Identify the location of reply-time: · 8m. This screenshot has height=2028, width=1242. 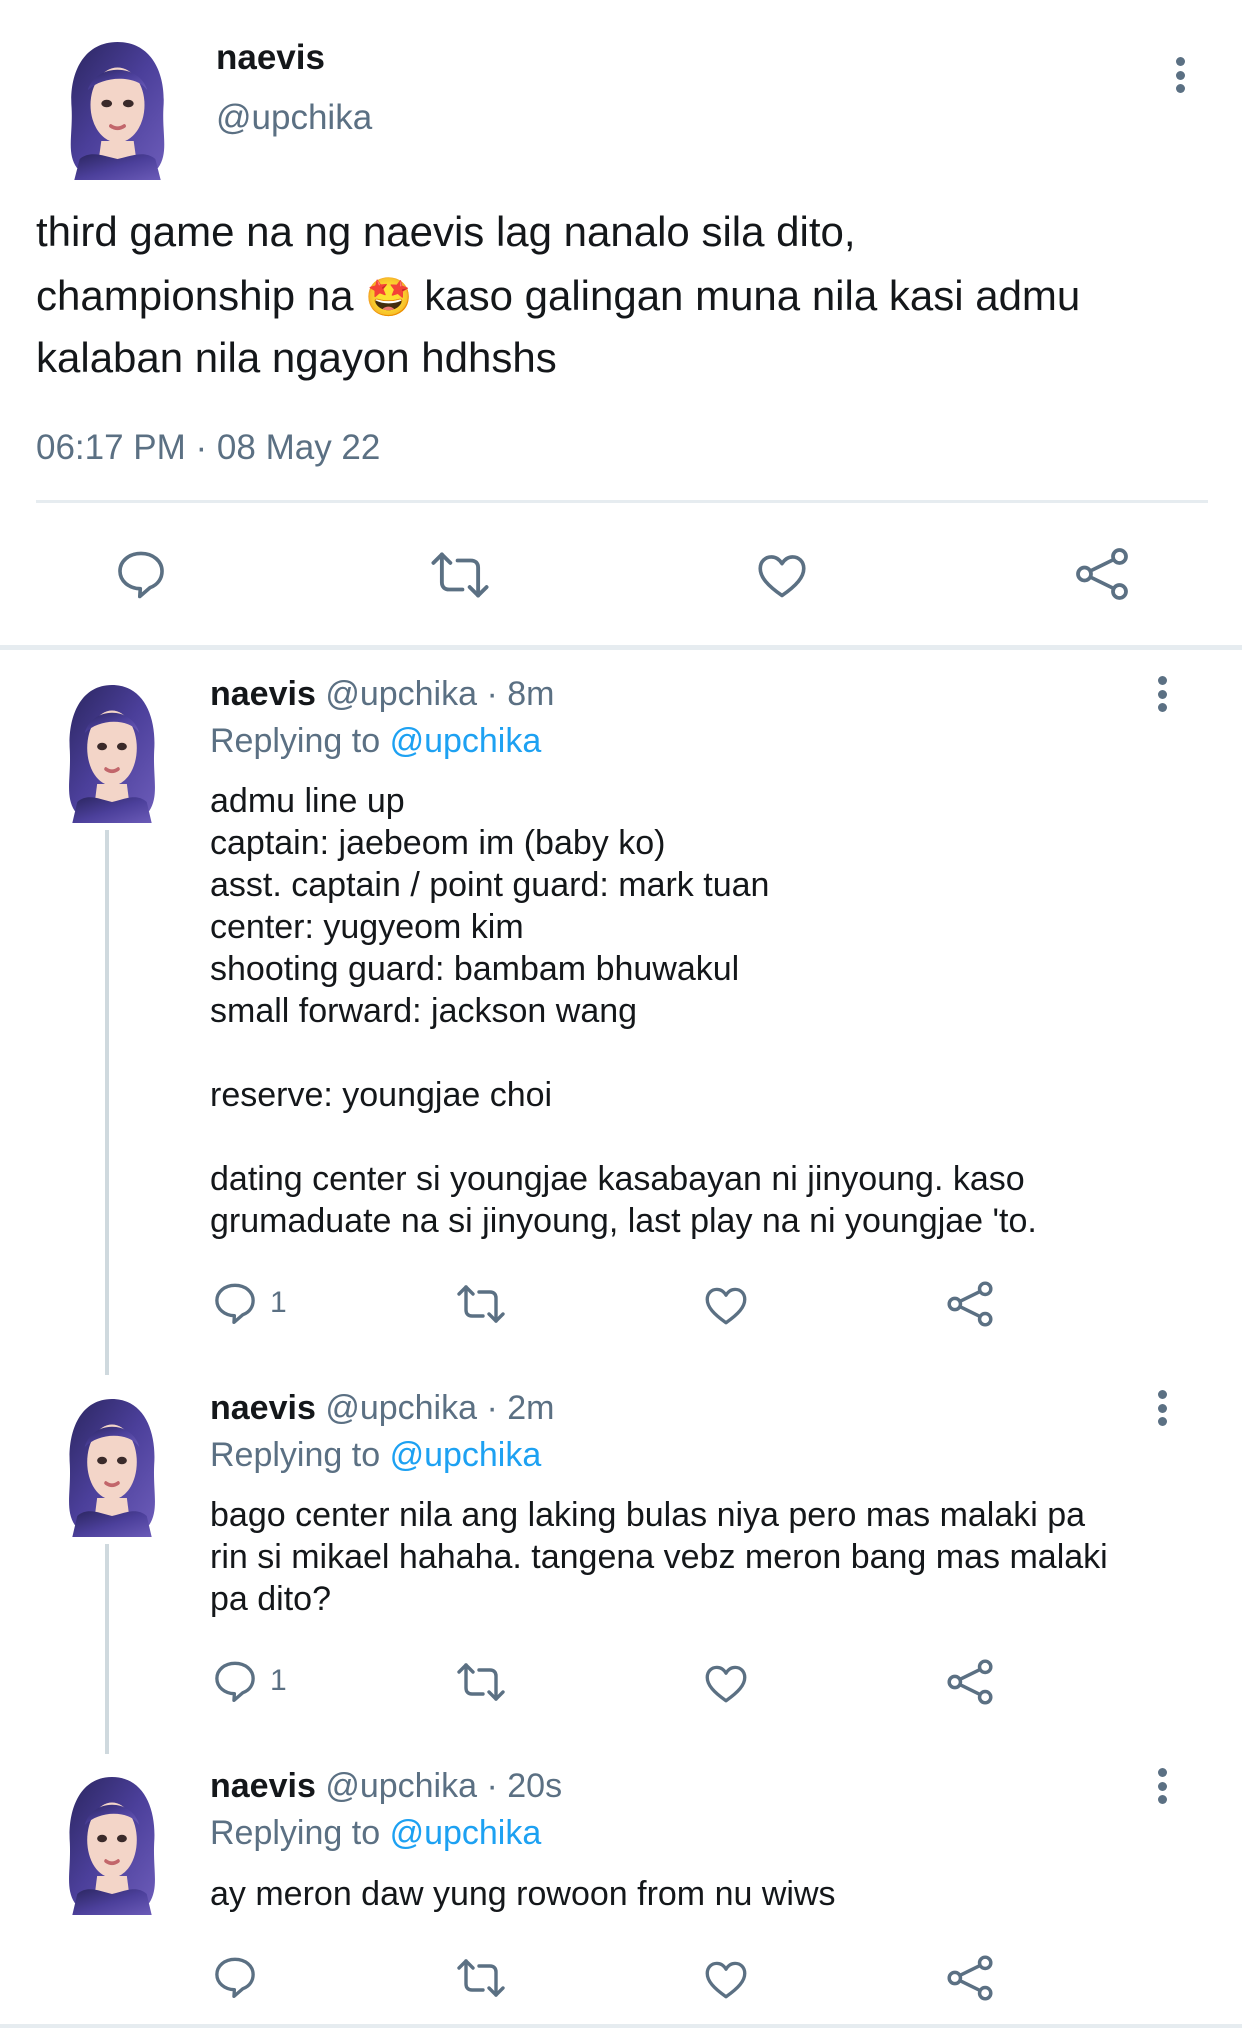
(520, 694).